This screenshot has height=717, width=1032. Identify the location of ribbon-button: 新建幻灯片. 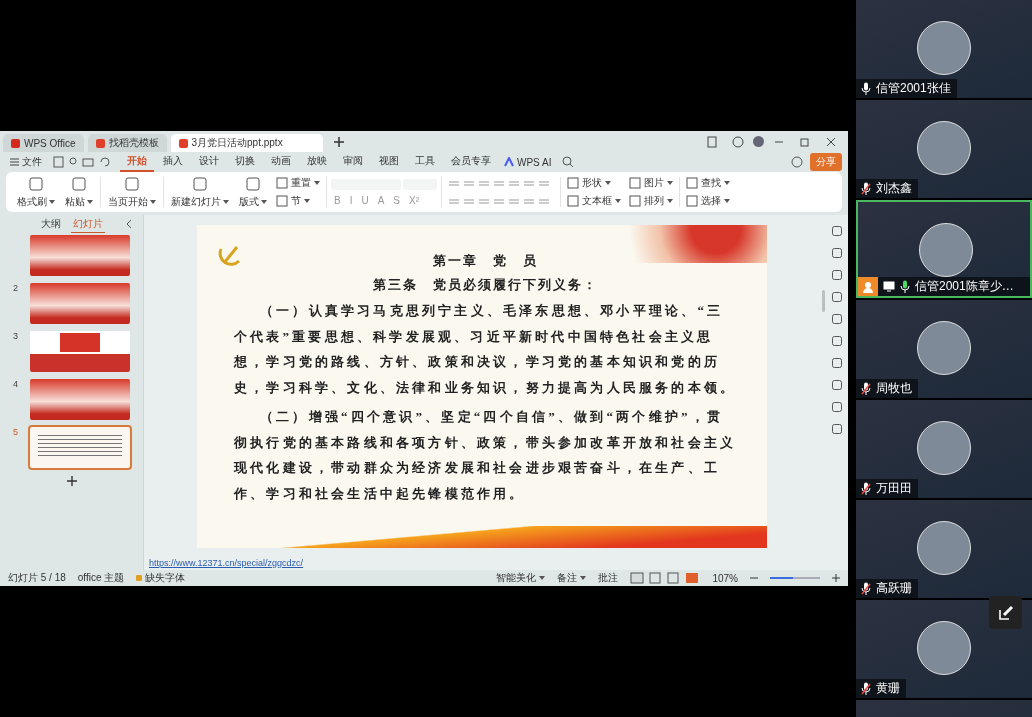
(200, 192).